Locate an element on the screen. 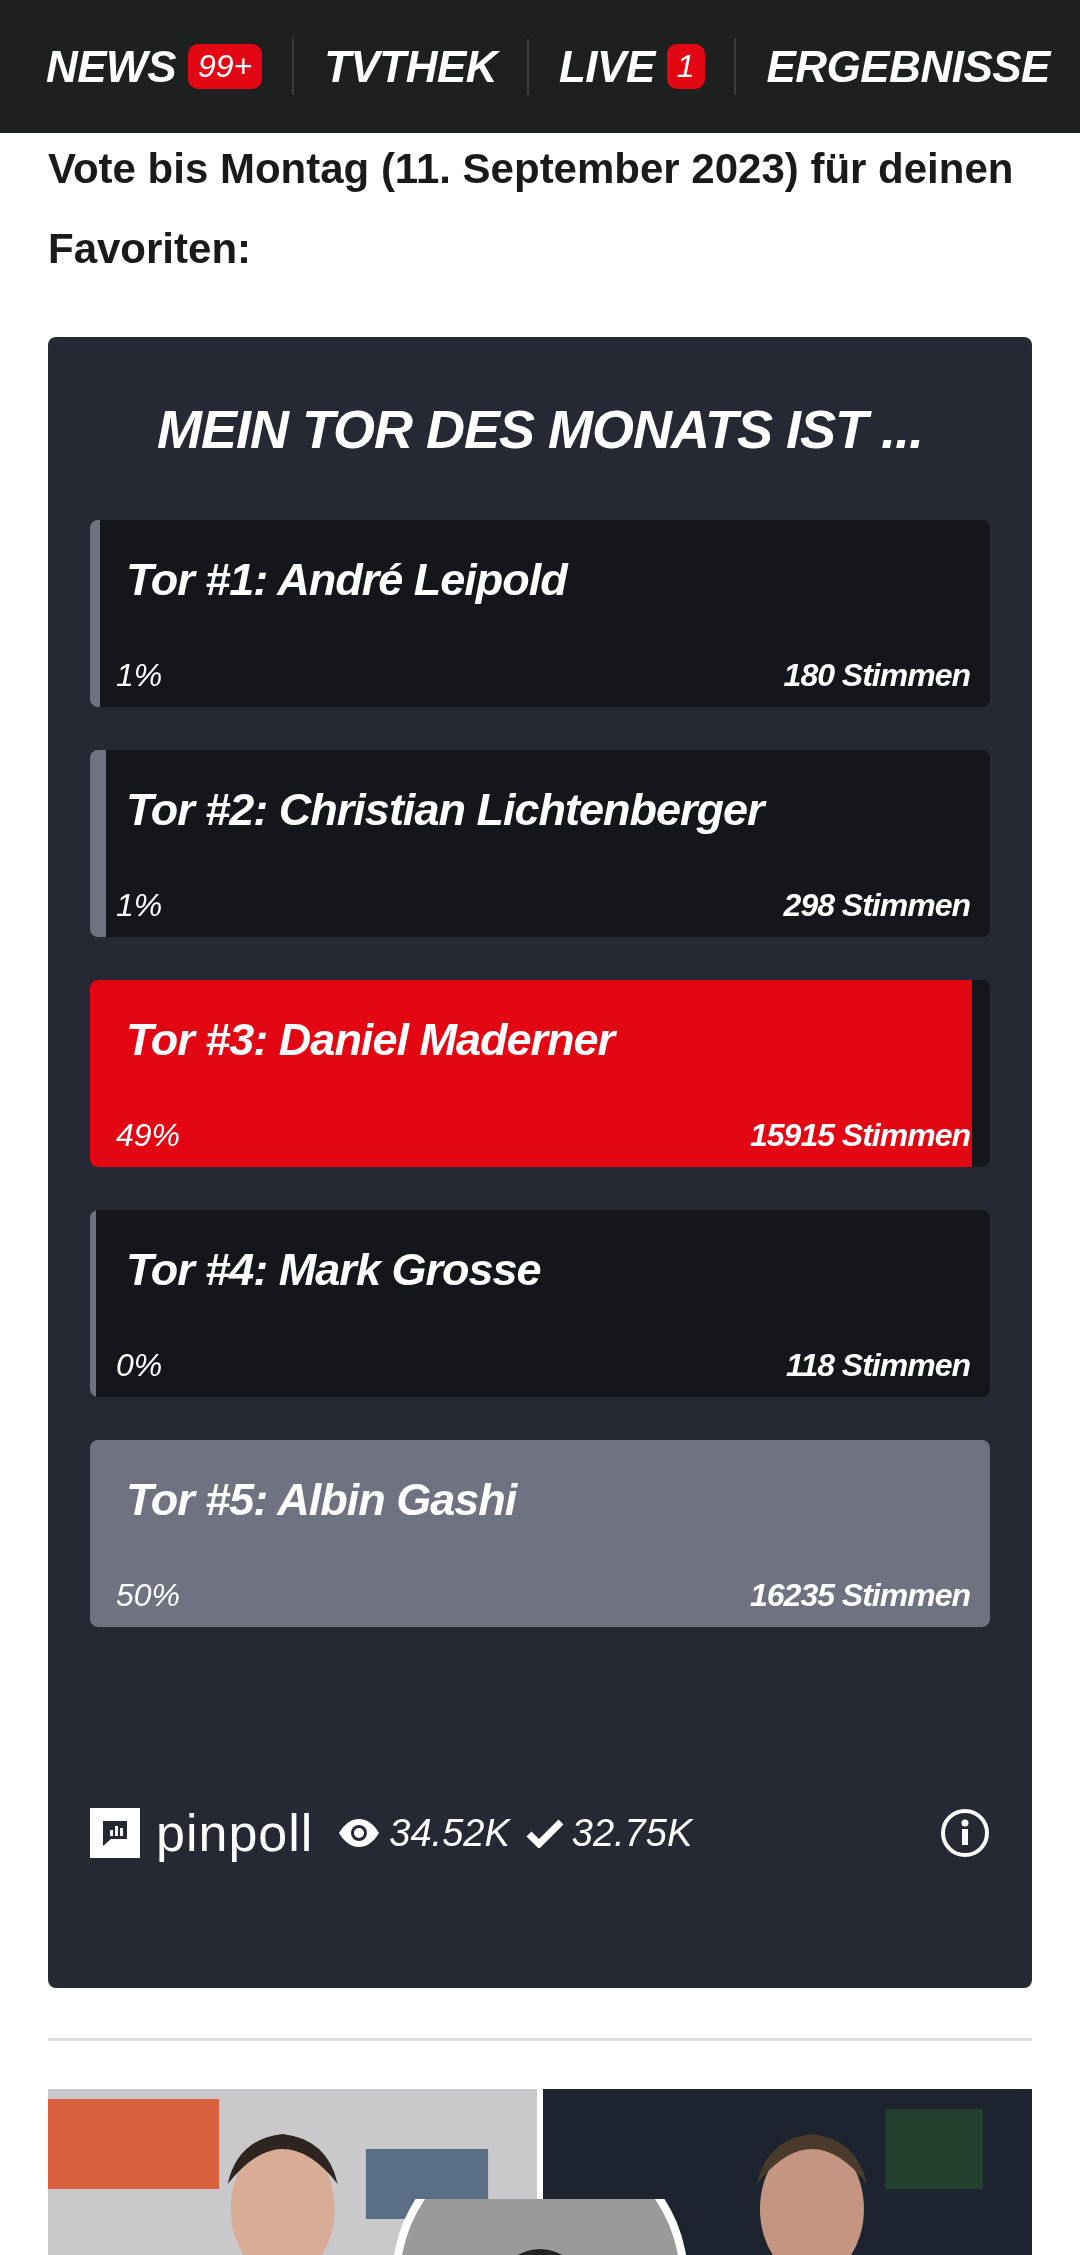 The width and height of the screenshot is (1080, 2255). vote-count: 118 Stimmen is located at coordinates (877, 1366).